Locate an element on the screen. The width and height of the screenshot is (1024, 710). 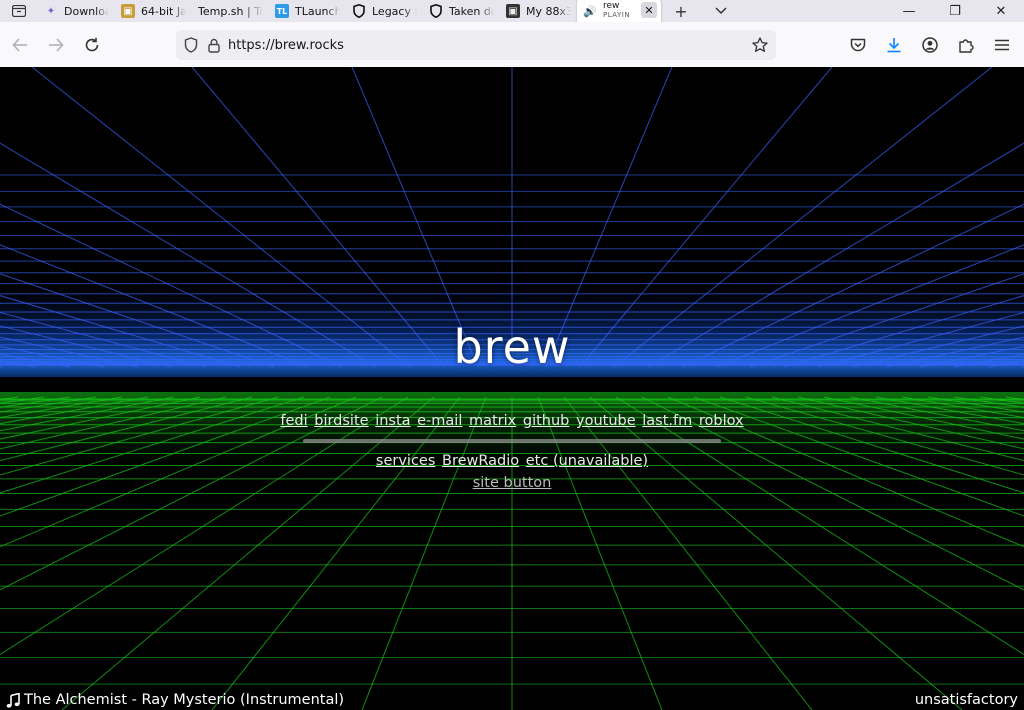
tab-title: Taken do is located at coordinates (471, 11).